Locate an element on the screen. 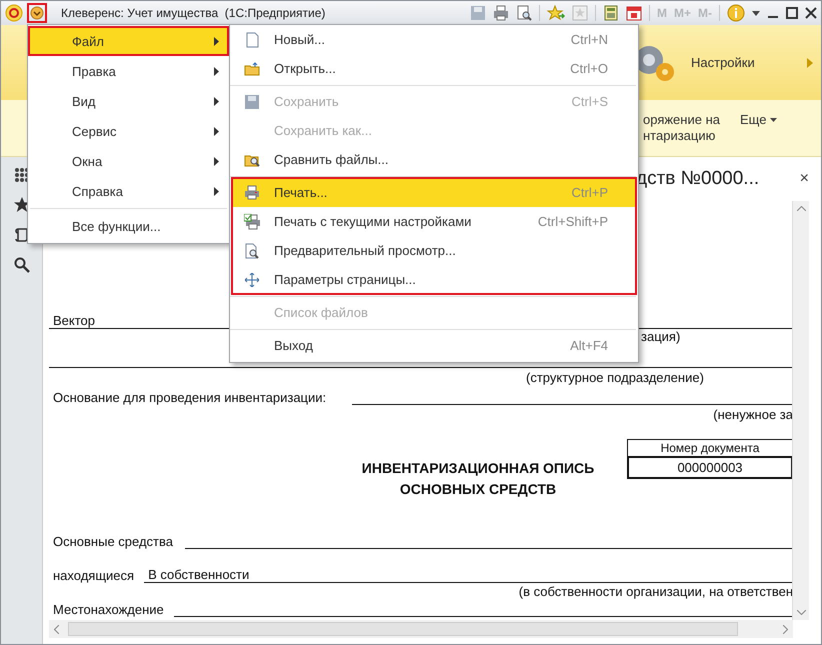 The image size is (822, 645). info-icon is located at coordinates (736, 13).